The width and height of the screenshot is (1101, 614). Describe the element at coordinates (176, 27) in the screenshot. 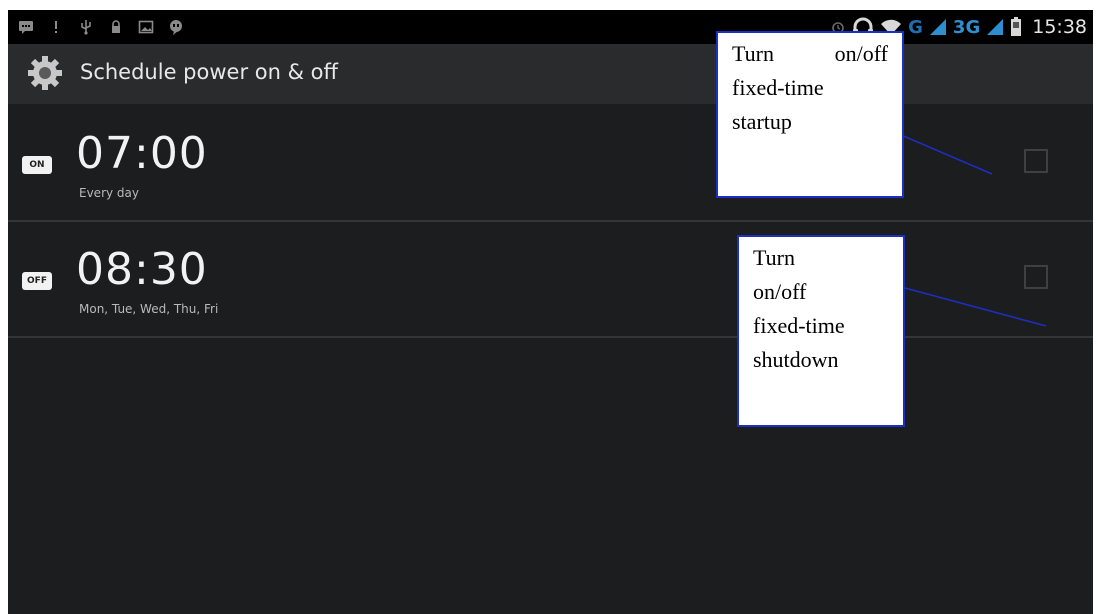

I see `chat-icon` at that location.